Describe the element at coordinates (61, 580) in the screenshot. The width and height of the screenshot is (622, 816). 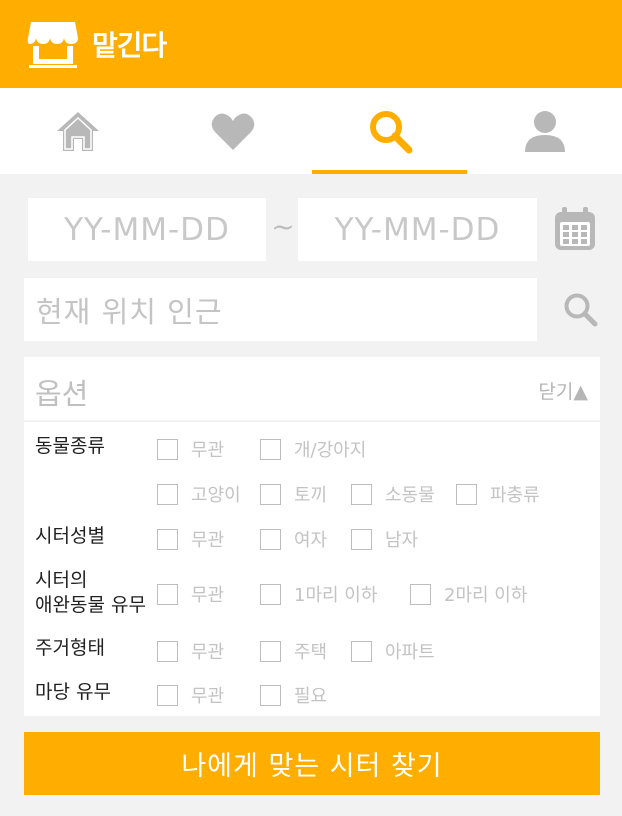
I see `sitter-pet-label-line1: 시터의` at that location.